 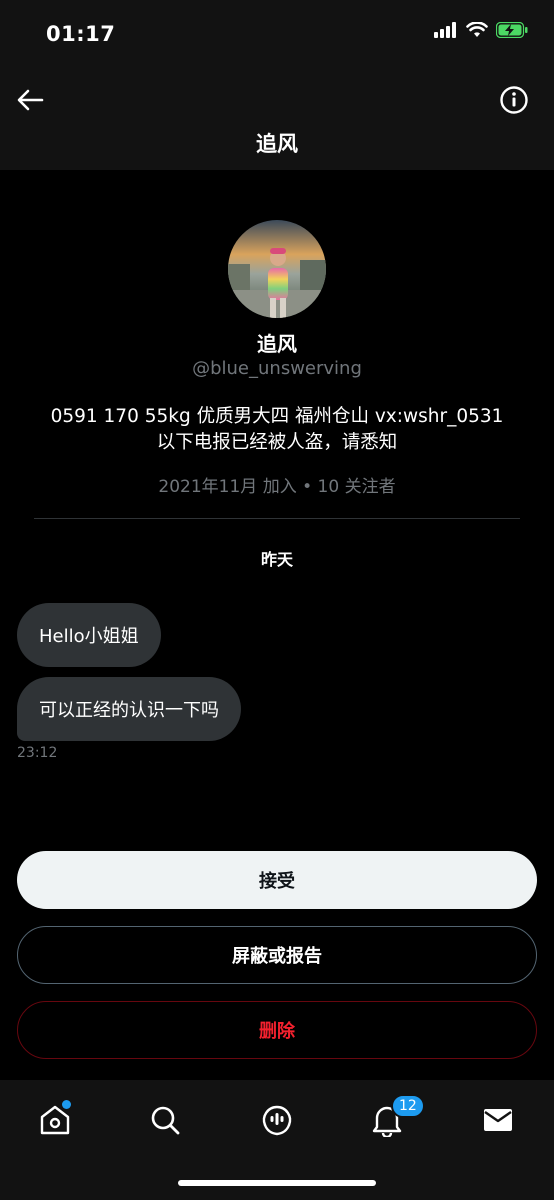 I want to click on info-button, so click(x=514, y=100).